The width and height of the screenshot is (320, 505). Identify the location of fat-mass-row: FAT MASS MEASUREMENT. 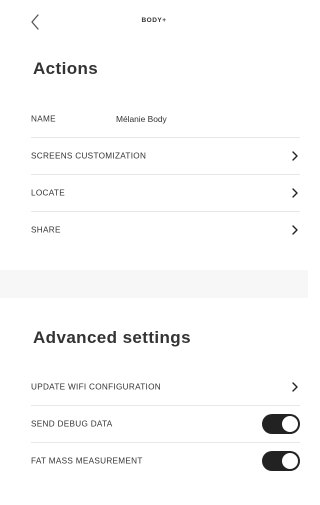
(165, 460).